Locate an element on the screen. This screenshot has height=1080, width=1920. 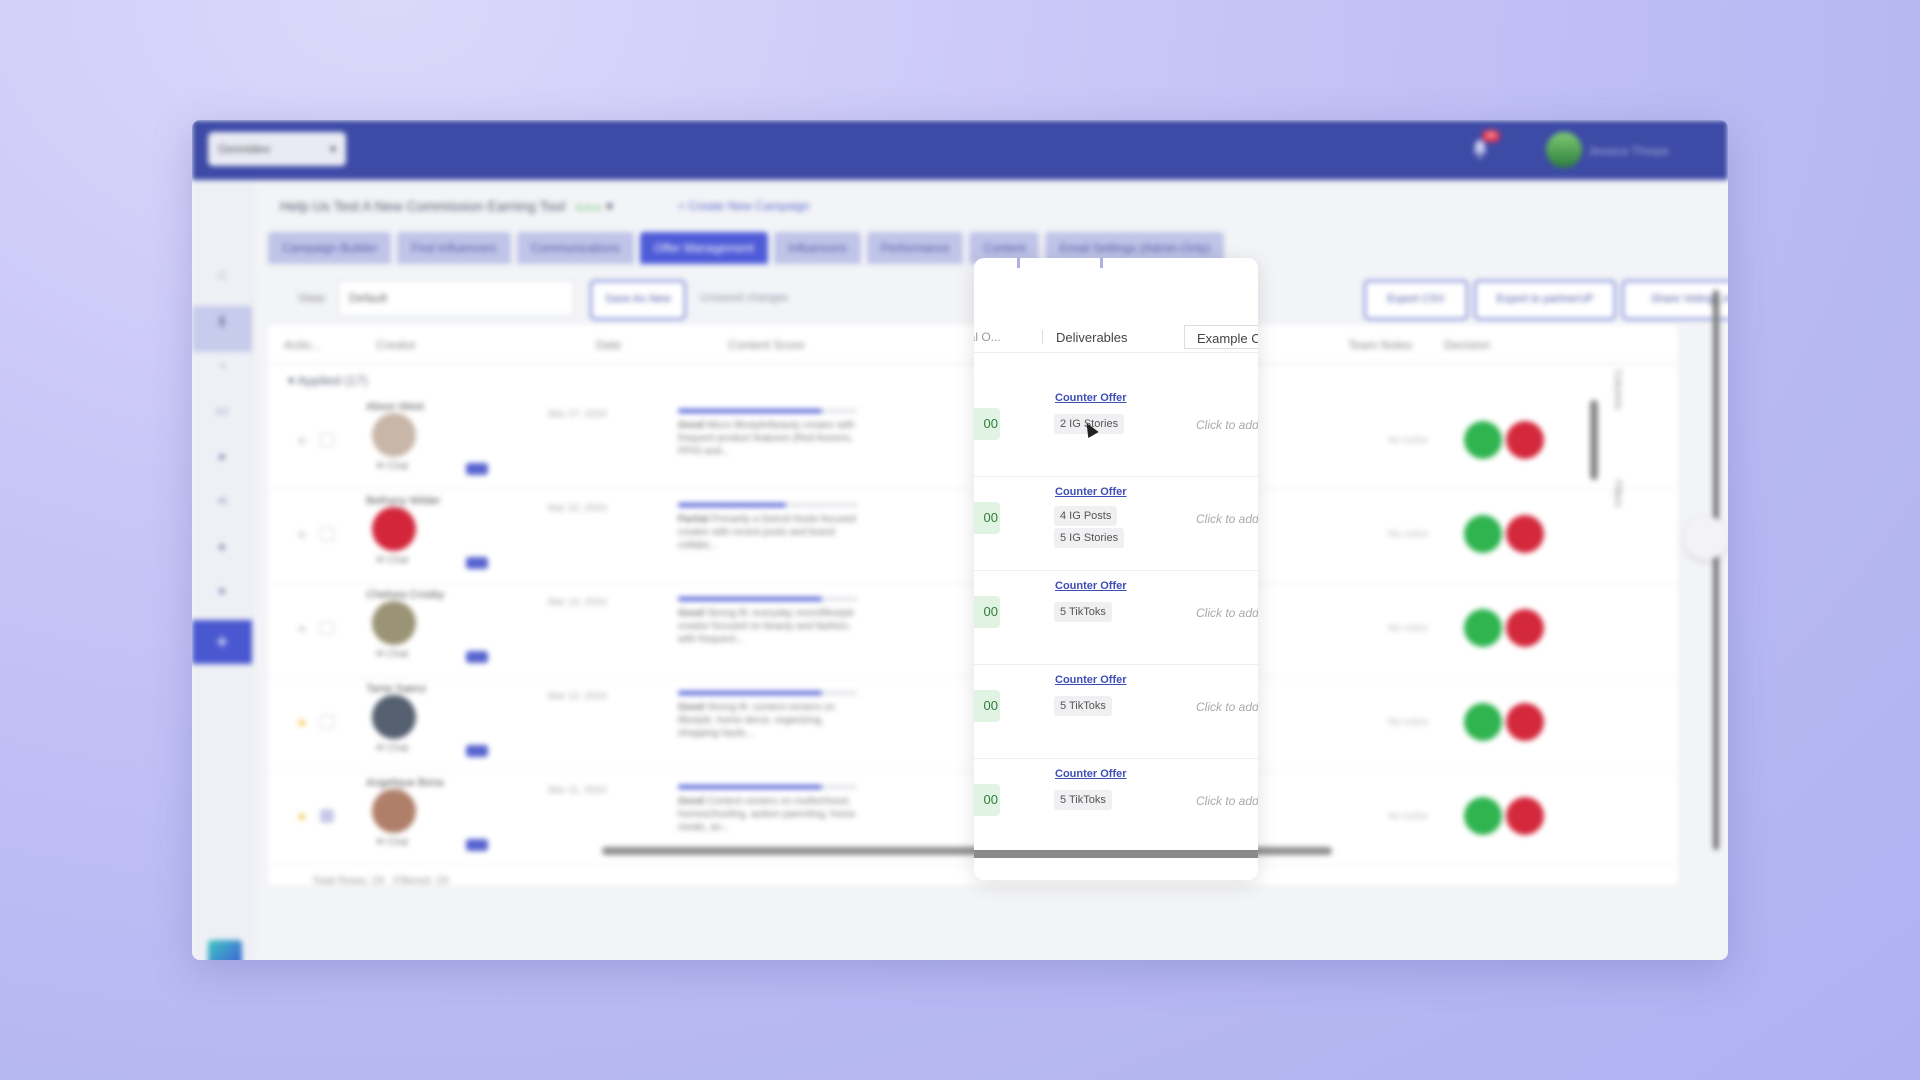
tab-influencers: Influencers is located at coordinates (817, 248).